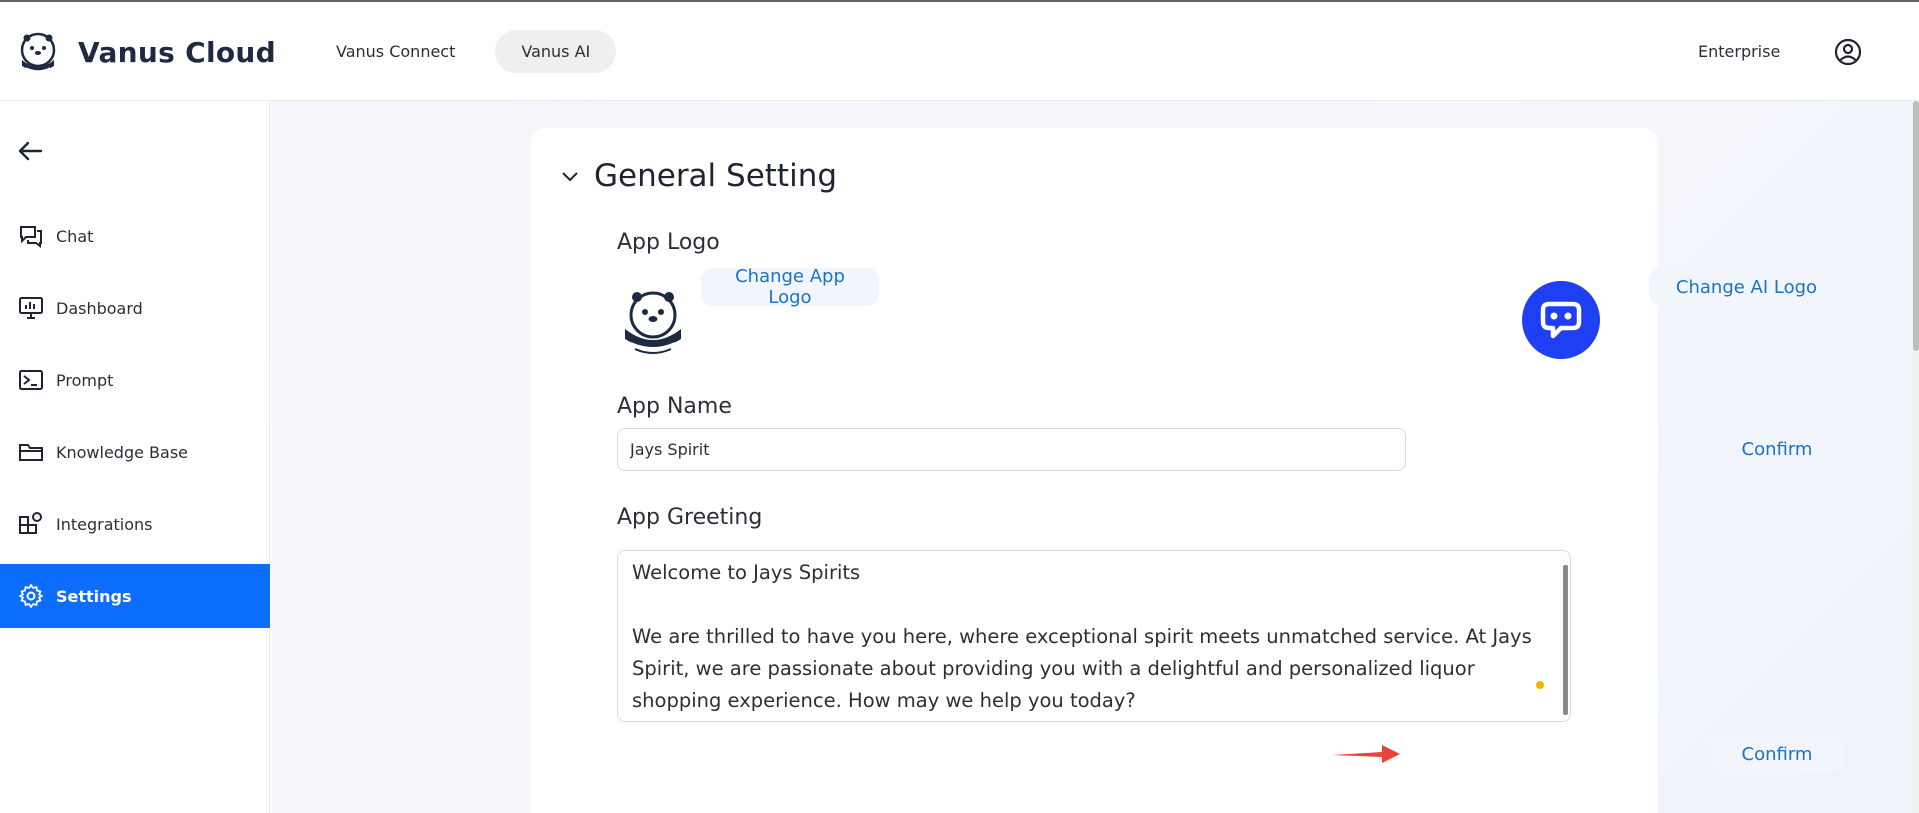 This screenshot has width=1919, height=813. What do you see at coordinates (85, 380) in the screenshot?
I see `sidebar-item-label: Prompt` at bounding box center [85, 380].